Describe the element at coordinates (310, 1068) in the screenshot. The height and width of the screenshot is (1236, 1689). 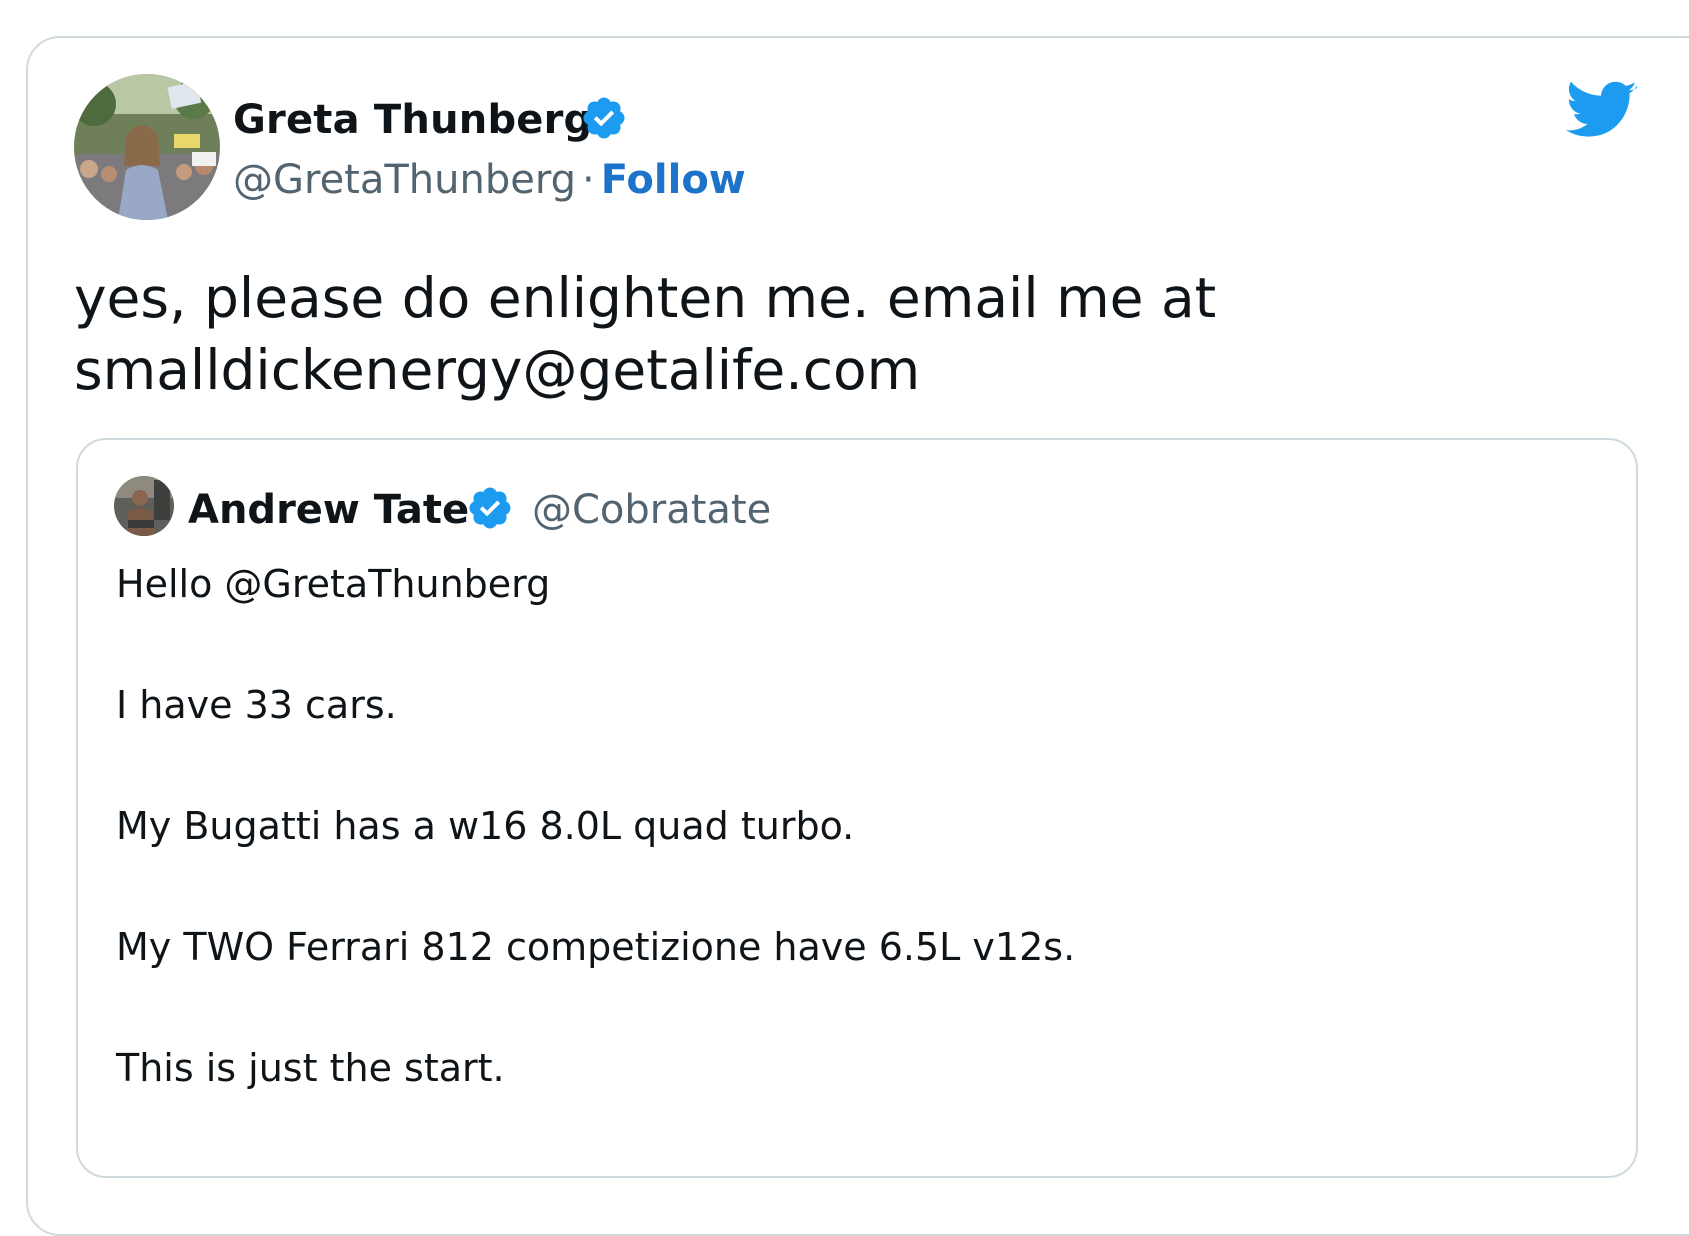
I see `quoted-paragraph: This is just the start.` at that location.